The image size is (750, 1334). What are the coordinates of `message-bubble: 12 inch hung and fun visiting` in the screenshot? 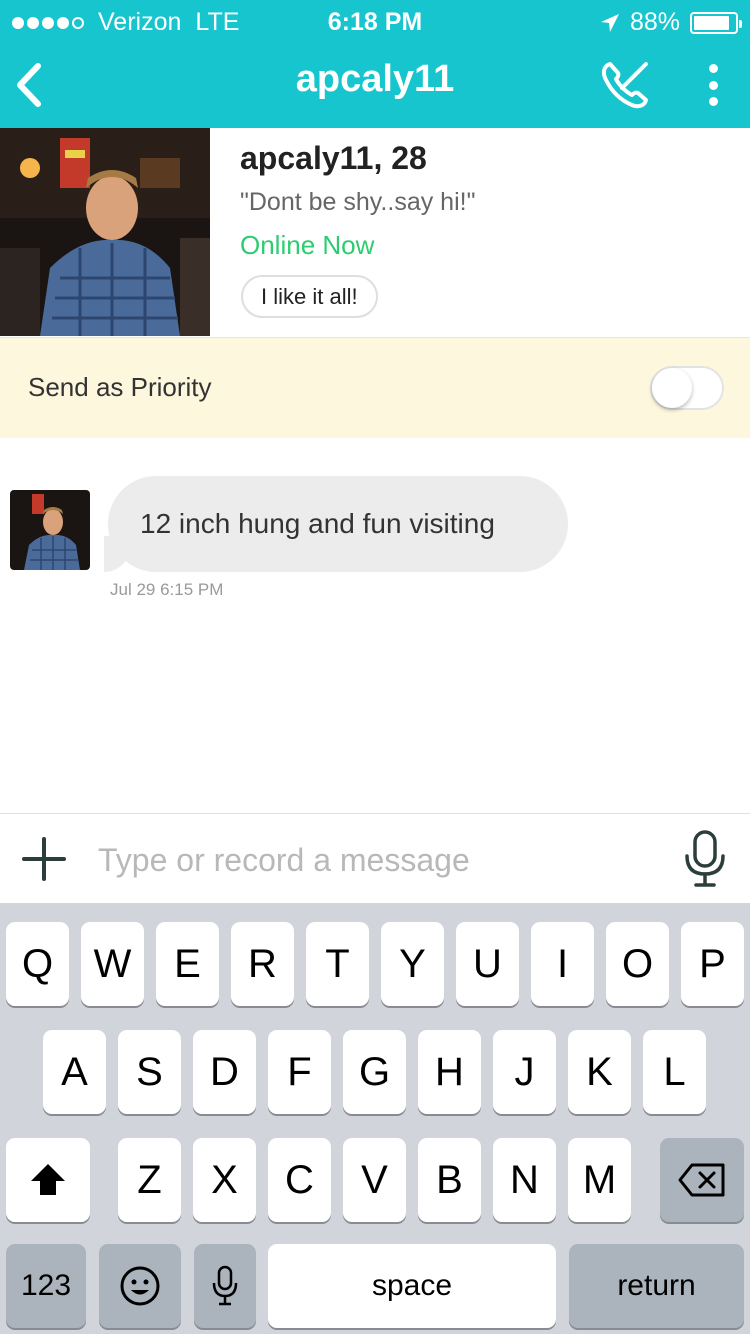 It's located at (336, 524).